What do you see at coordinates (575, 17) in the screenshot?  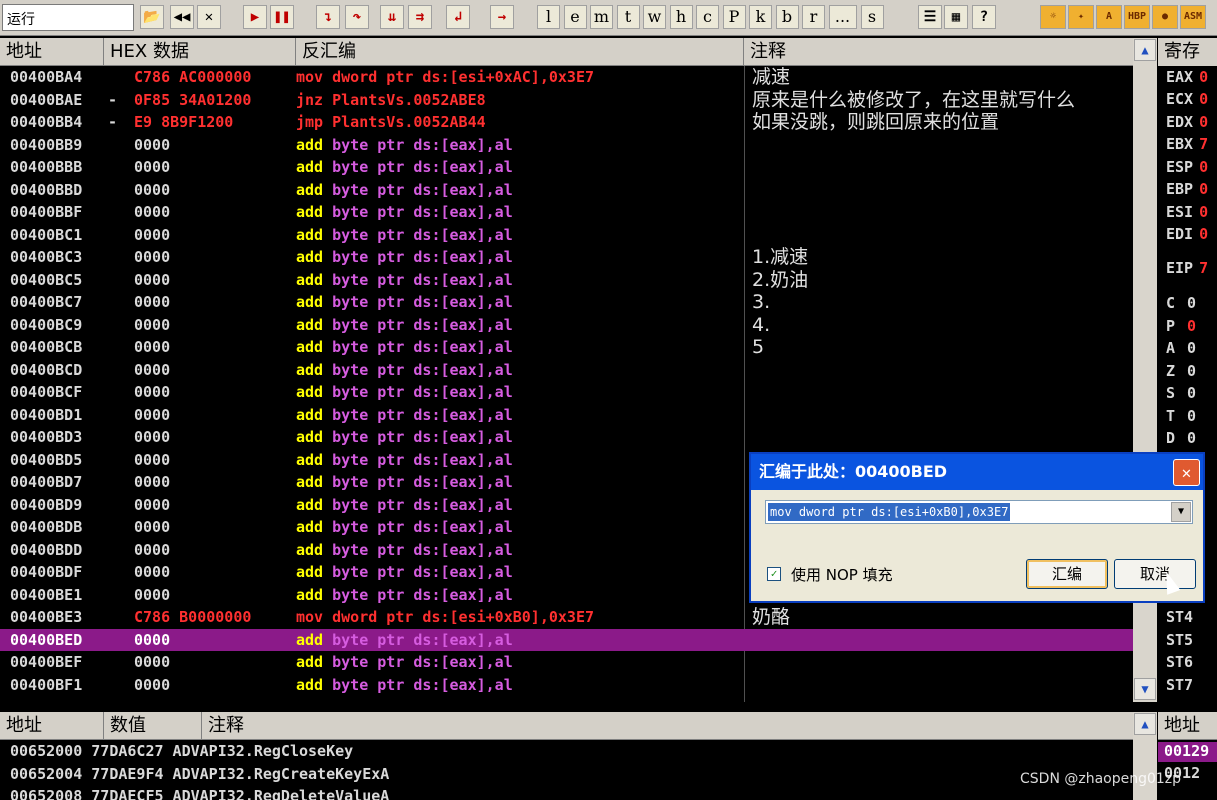 I see `toolbar-letter-button: e` at bounding box center [575, 17].